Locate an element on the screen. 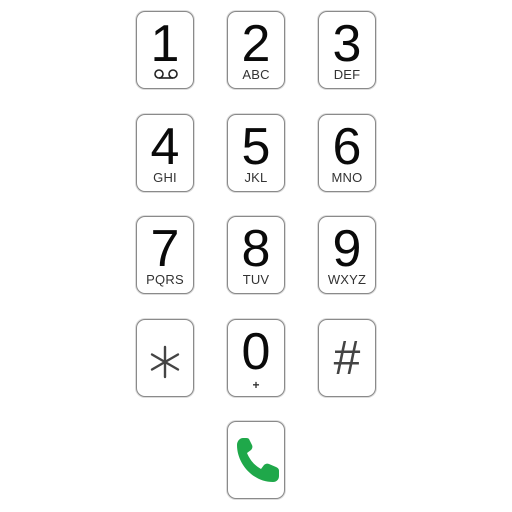 The image size is (512, 512). key-8: 8 TUV is located at coordinates (256, 255).